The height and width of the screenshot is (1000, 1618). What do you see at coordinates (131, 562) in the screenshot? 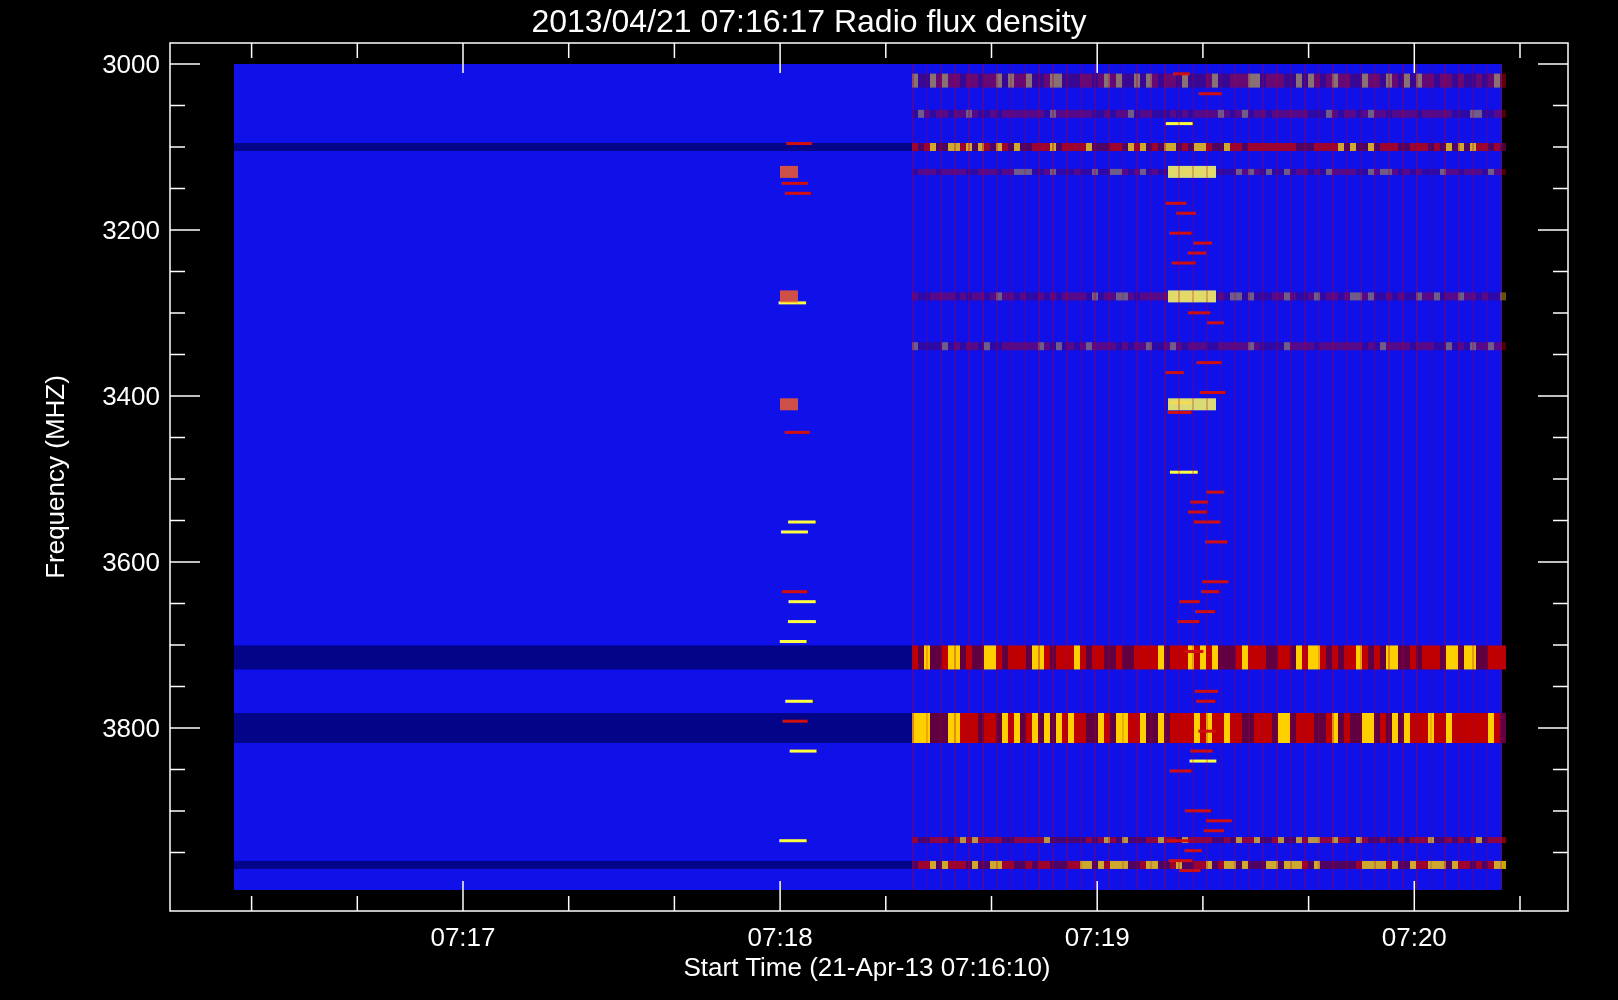
I see `y-tick-label: 3600` at bounding box center [131, 562].